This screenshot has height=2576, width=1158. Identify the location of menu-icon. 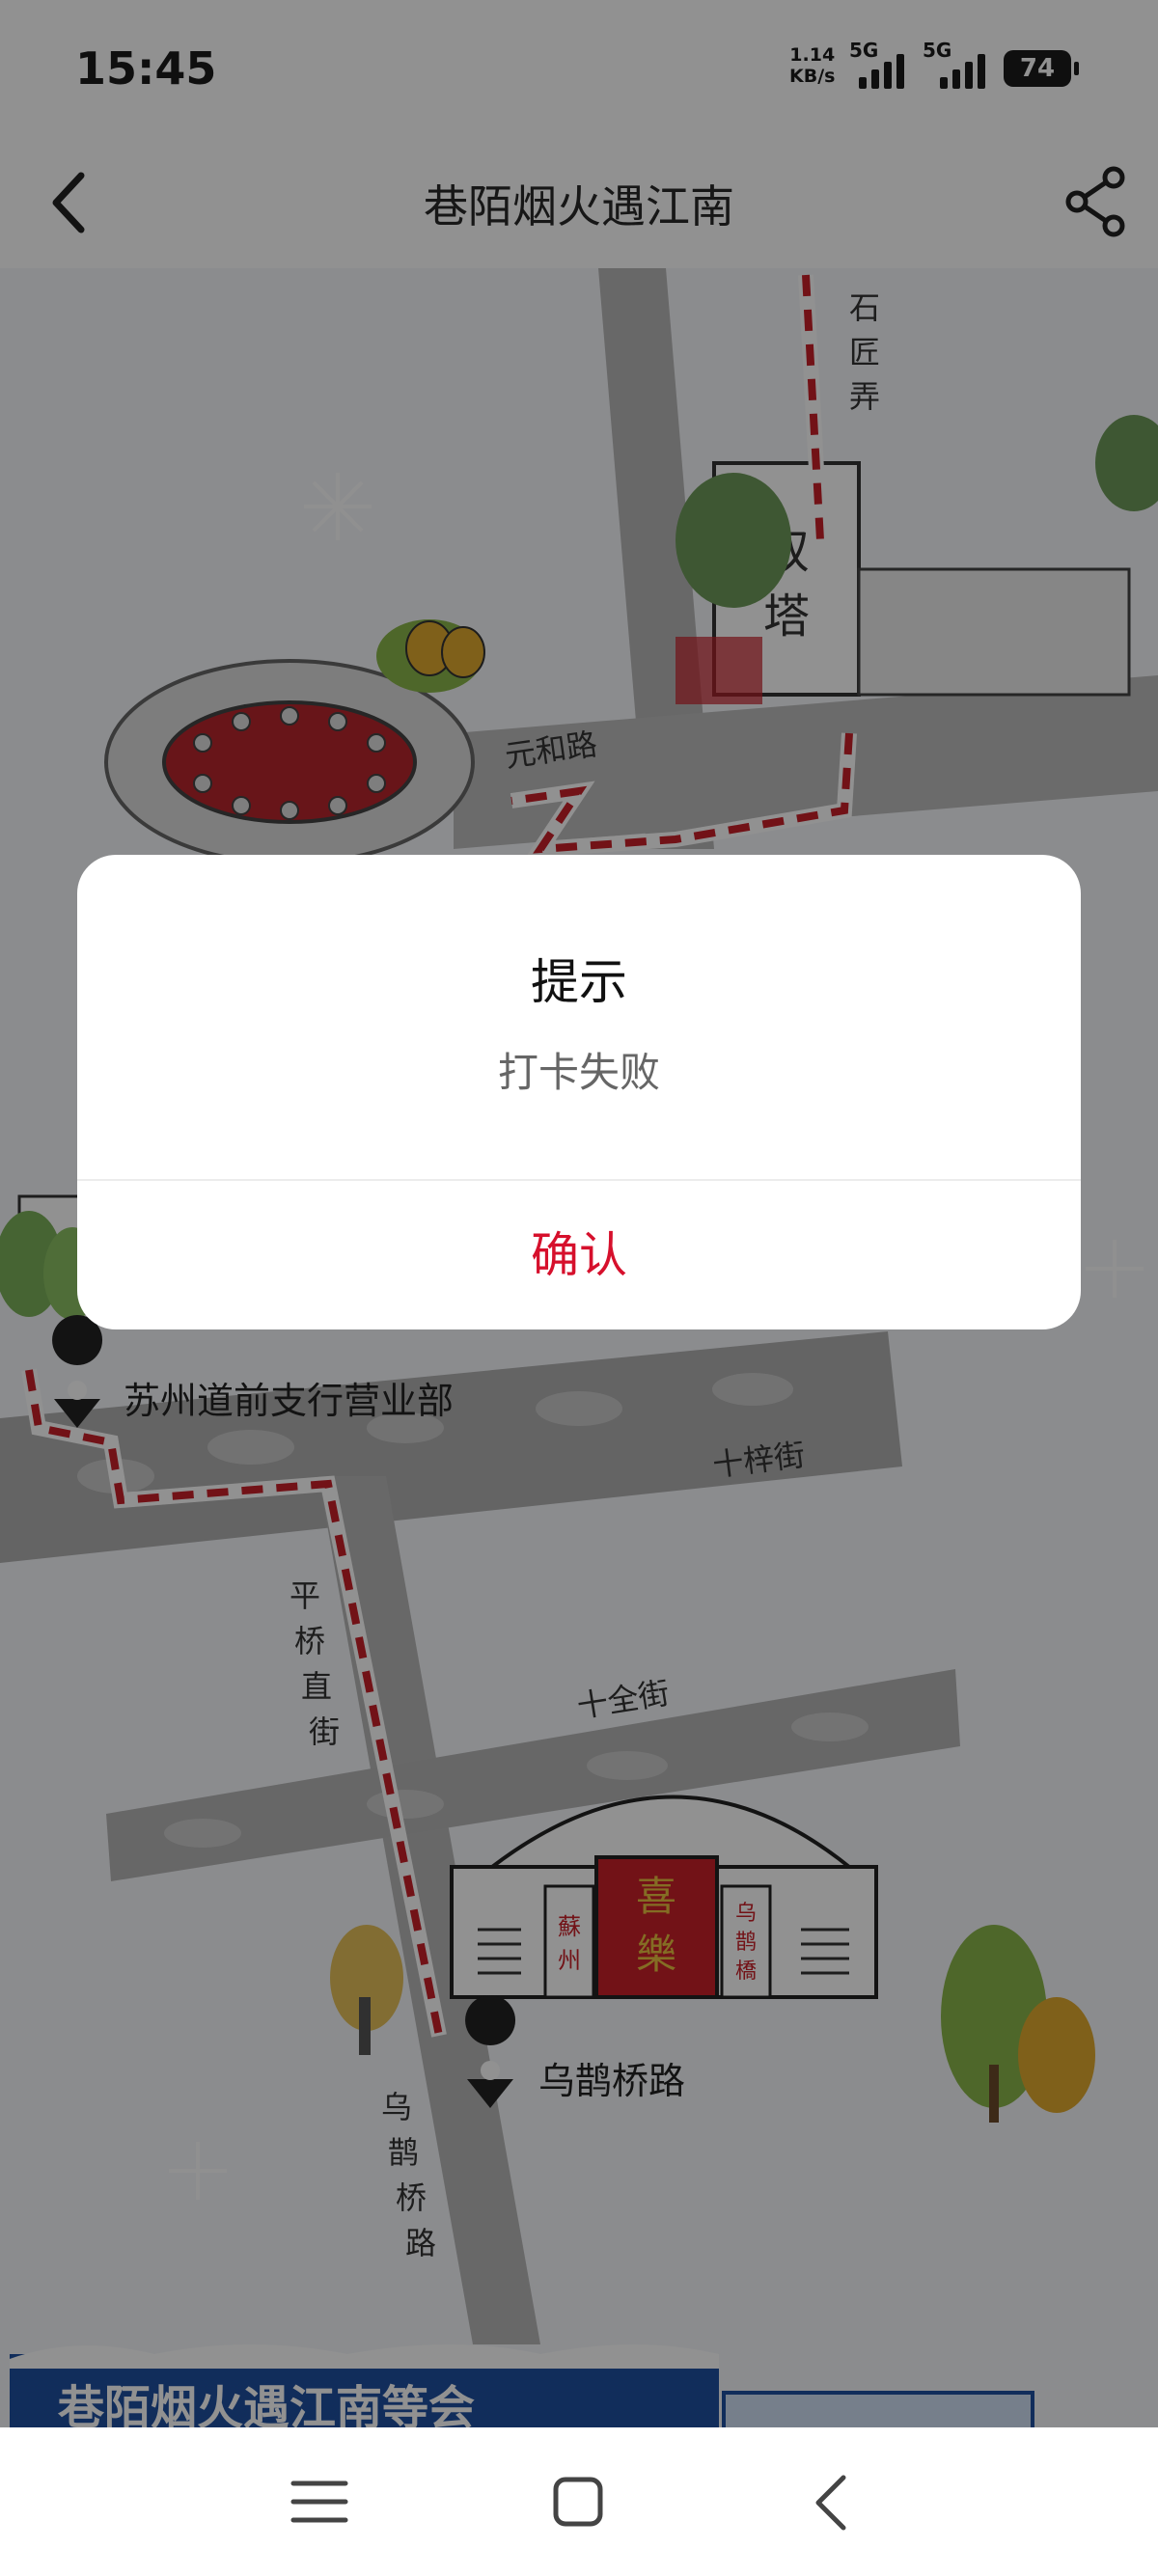
(319, 2502).